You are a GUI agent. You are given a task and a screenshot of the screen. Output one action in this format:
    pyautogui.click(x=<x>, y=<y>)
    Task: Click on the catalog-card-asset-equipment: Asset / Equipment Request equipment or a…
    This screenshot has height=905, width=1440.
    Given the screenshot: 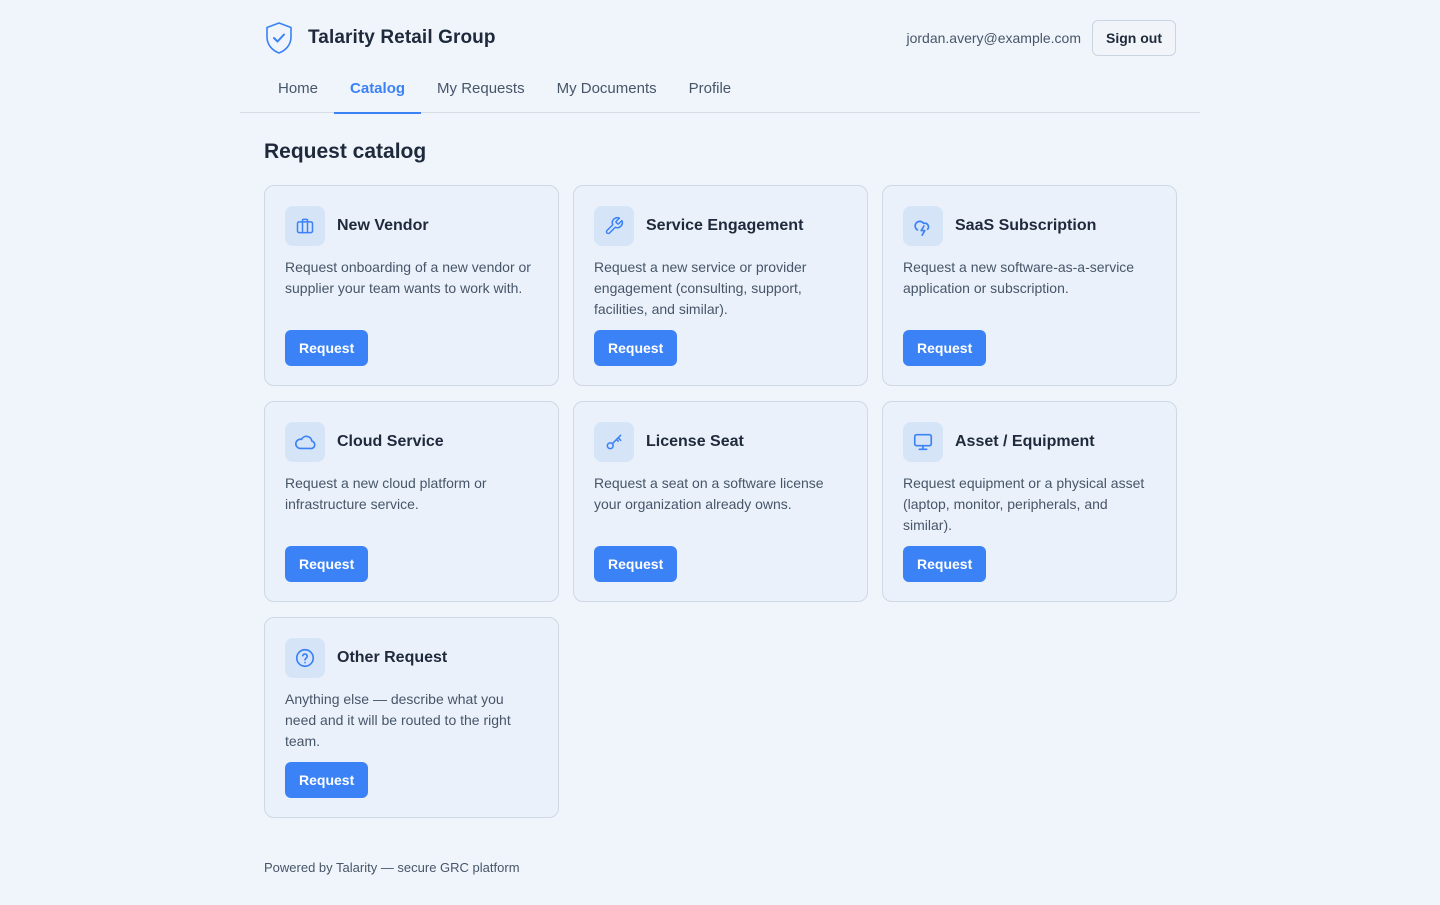 What is the action you would take?
    pyautogui.click(x=1029, y=501)
    